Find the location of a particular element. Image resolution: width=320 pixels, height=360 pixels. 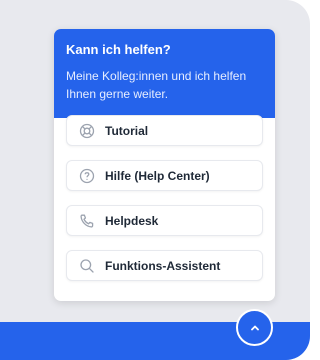

search-icon is located at coordinates (87, 266).